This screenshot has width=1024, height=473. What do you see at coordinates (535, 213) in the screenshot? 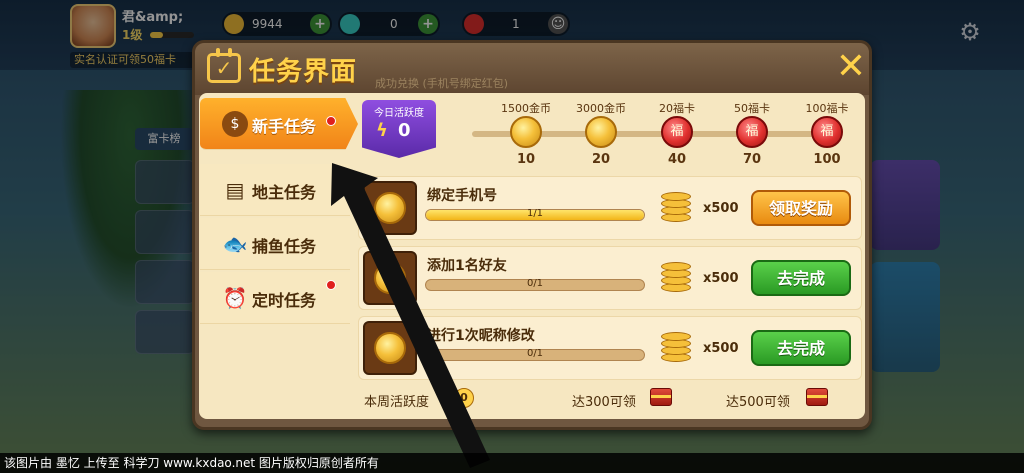
I see `task-progress-text: 1/1` at bounding box center [535, 213].